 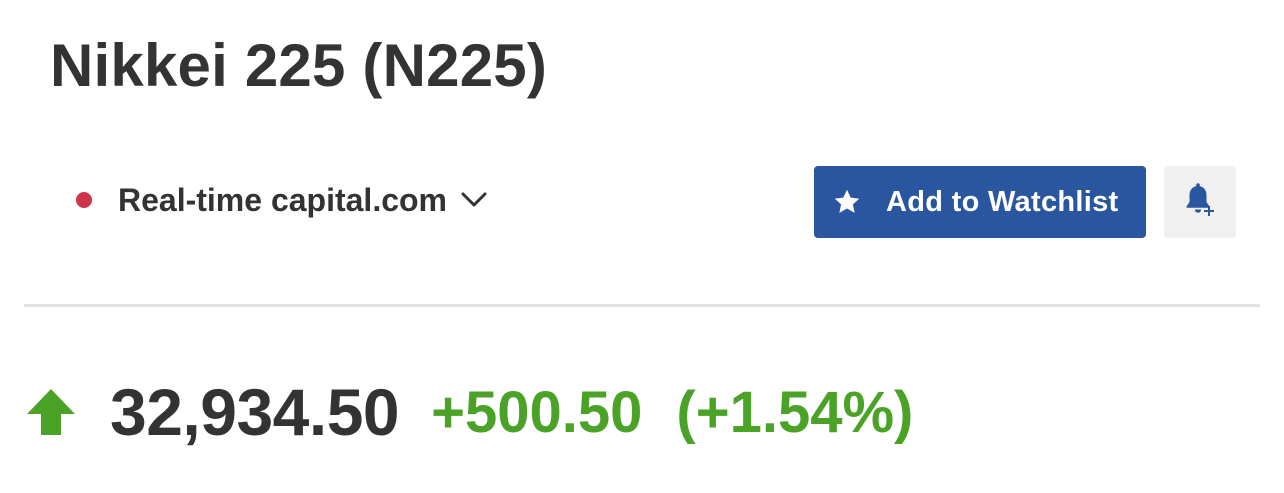 I want to click on live-status-dot, so click(x=84, y=200).